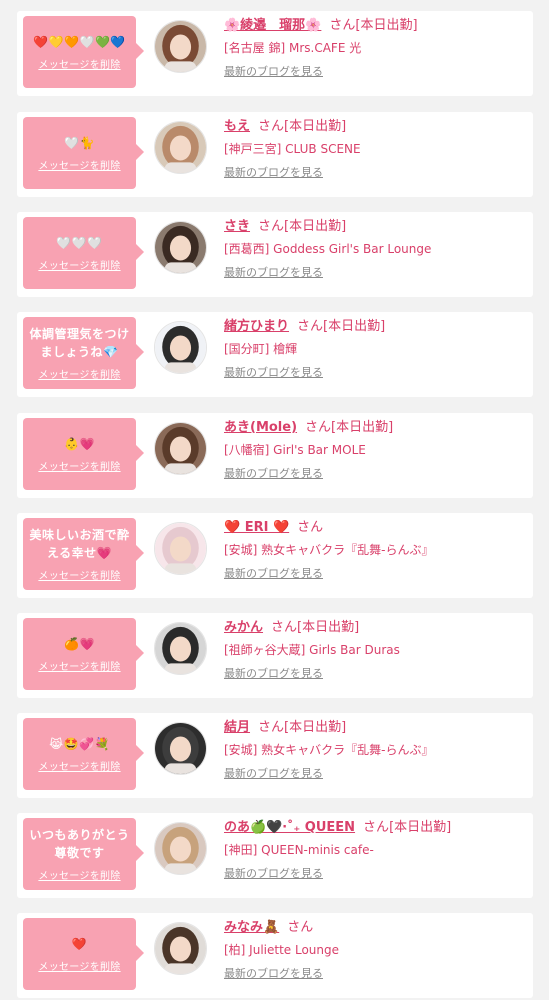 Image resolution: width=549 pixels, height=1000 pixels. I want to click on shop-info: [祖師ヶ谷大蔵] Girls Bar Duras, so click(312, 650).